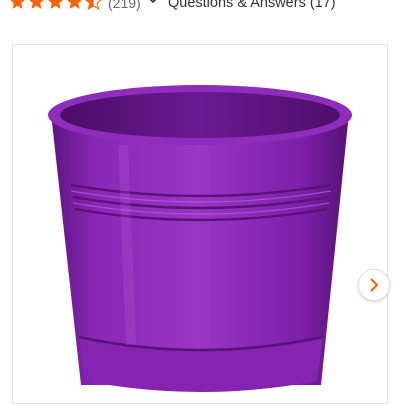  I want to click on carousel-next-button, so click(374, 285).